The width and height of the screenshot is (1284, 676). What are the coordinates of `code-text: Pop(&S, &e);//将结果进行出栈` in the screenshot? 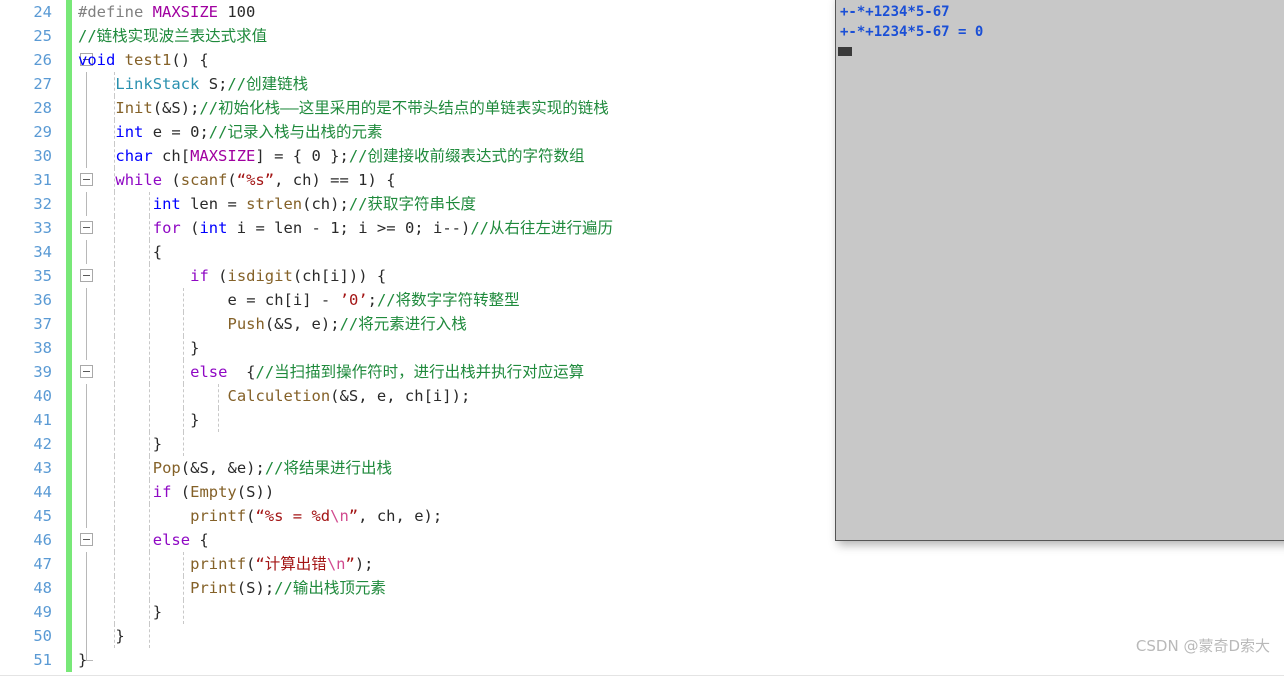 It's located at (272, 468).